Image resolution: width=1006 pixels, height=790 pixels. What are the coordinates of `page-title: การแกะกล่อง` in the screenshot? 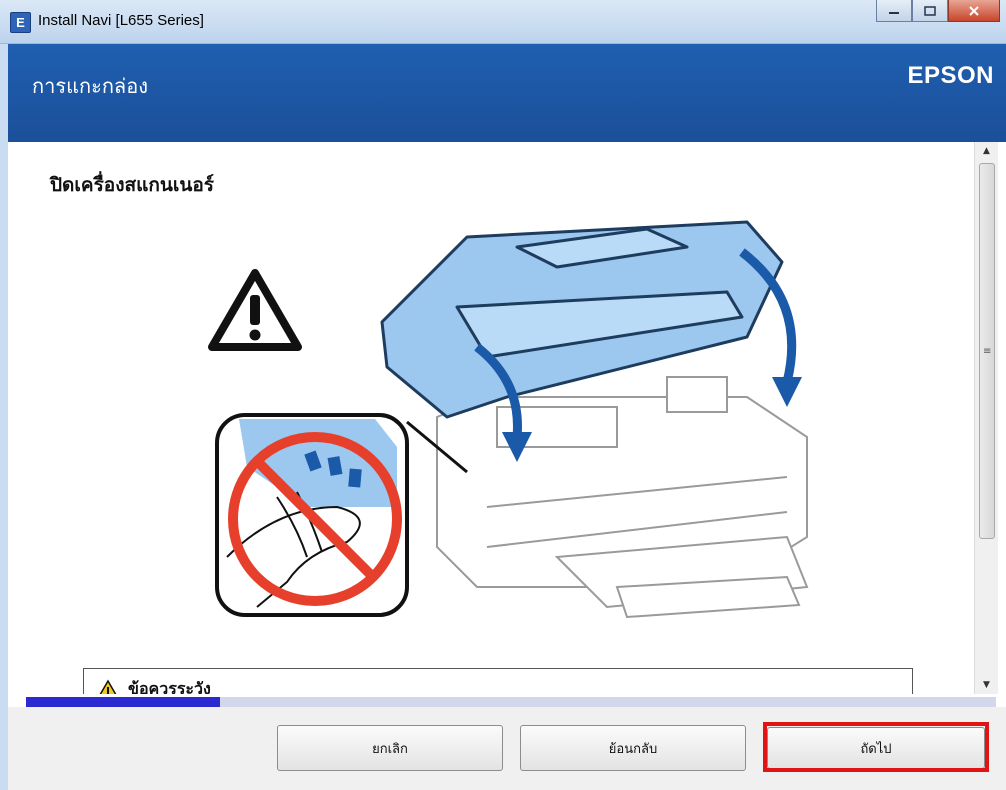 It's located at (90, 86).